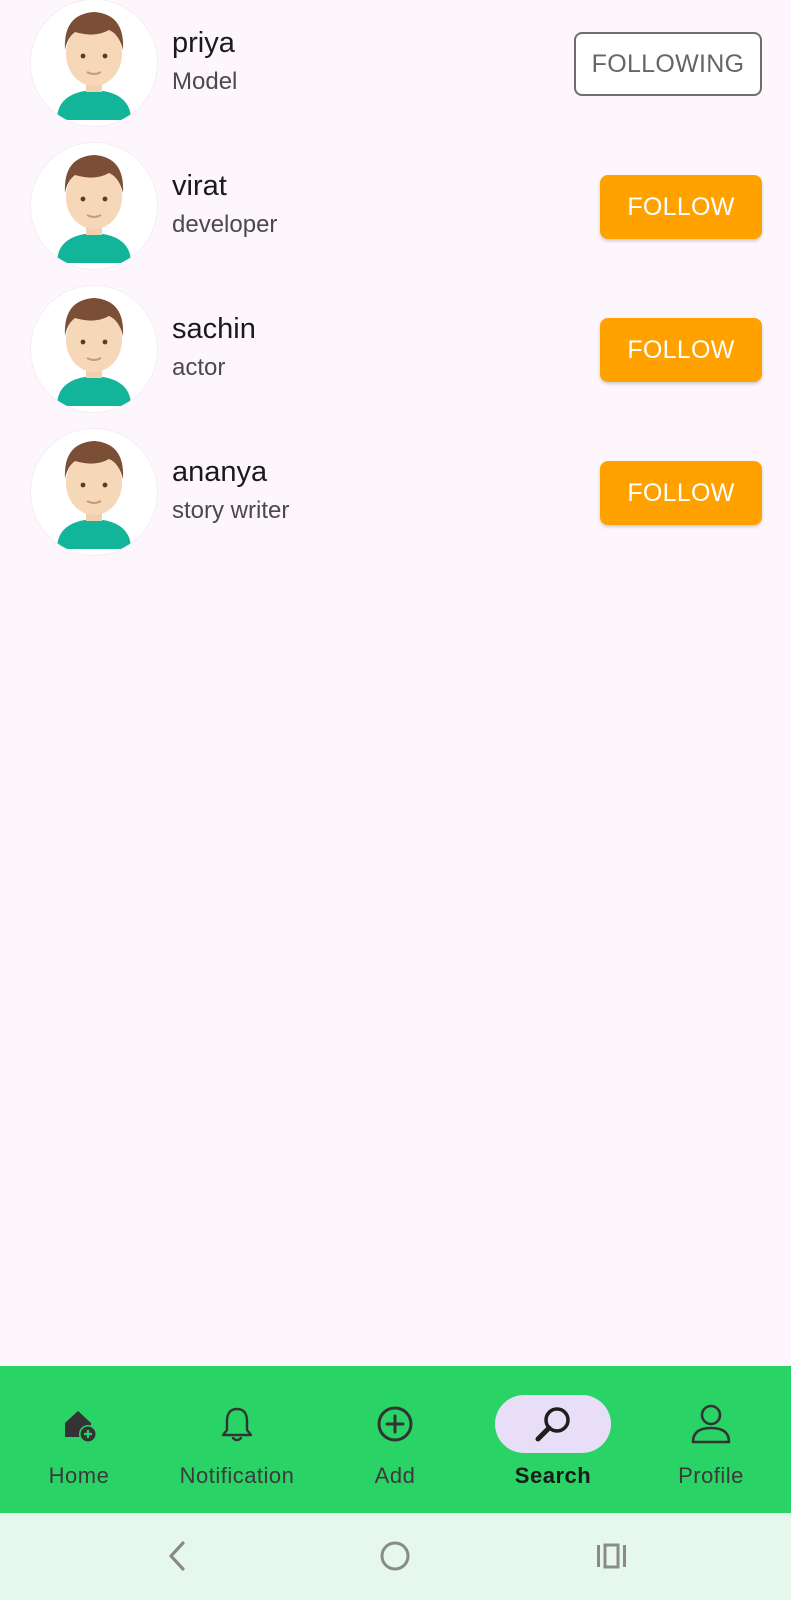 The image size is (791, 1600). What do you see at coordinates (214, 329) in the screenshot?
I see `user-name: sachin` at bounding box center [214, 329].